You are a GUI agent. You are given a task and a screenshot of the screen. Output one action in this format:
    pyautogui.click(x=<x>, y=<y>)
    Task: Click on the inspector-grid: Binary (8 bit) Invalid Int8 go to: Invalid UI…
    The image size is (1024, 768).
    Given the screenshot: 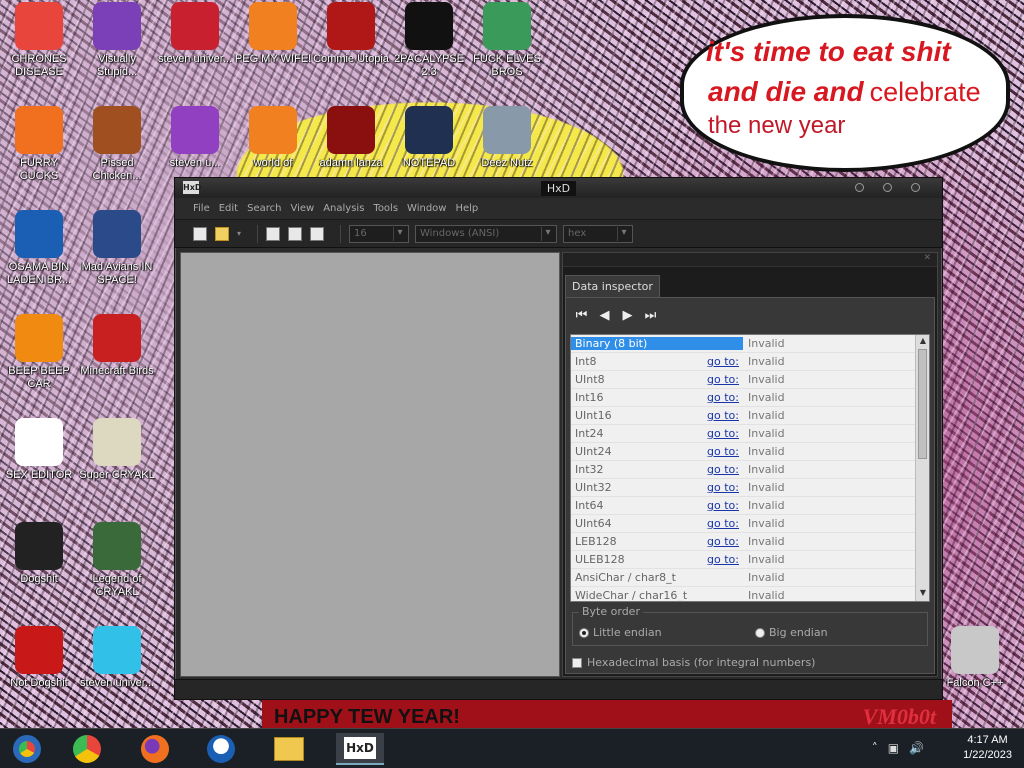 What is the action you would take?
    pyautogui.click(x=750, y=468)
    